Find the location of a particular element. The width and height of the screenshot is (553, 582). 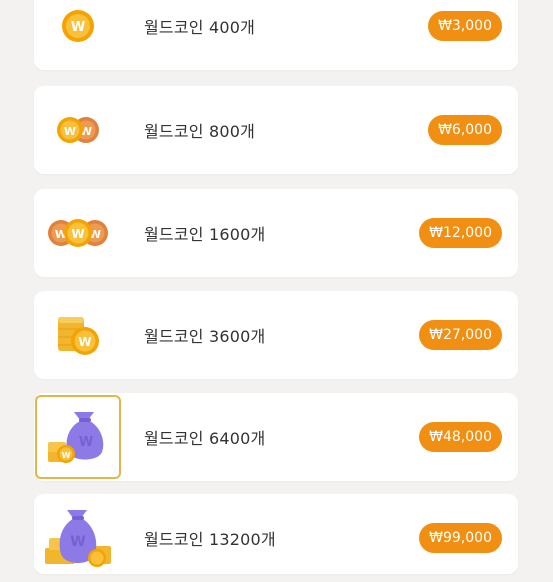

coin-stack-icon: W is located at coordinates (78, 335).